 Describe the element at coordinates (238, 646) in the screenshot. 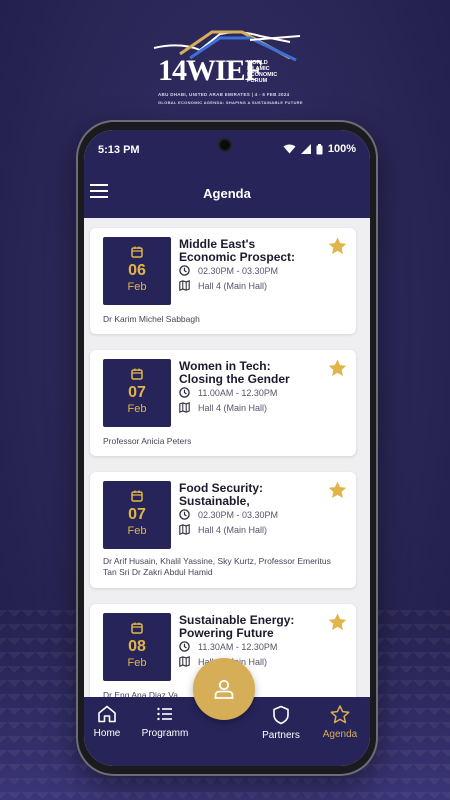

I see `session-time: 11.30AM - 12.30PM` at that location.